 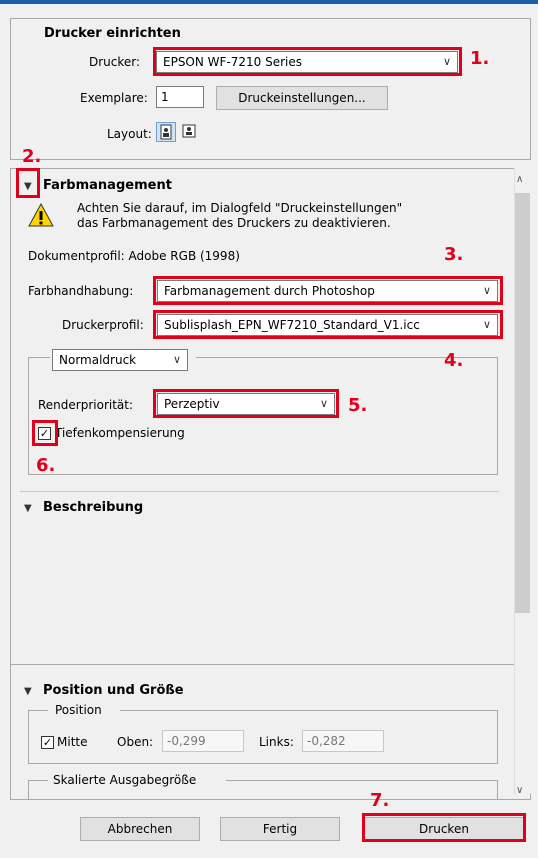 I want to click on color-management-title: Farbmanagement, so click(x=107, y=185).